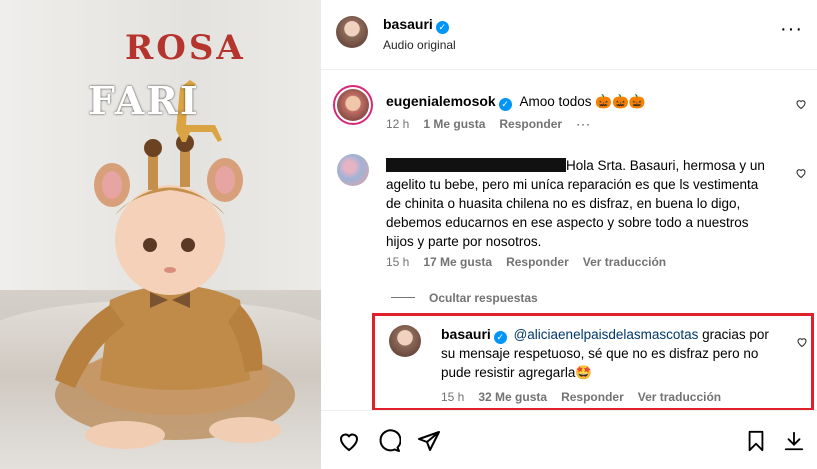 This screenshot has width=817, height=469. Describe the element at coordinates (512, 397) in the screenshot. I see `reply-likes: 32 Me gusta` at that location.